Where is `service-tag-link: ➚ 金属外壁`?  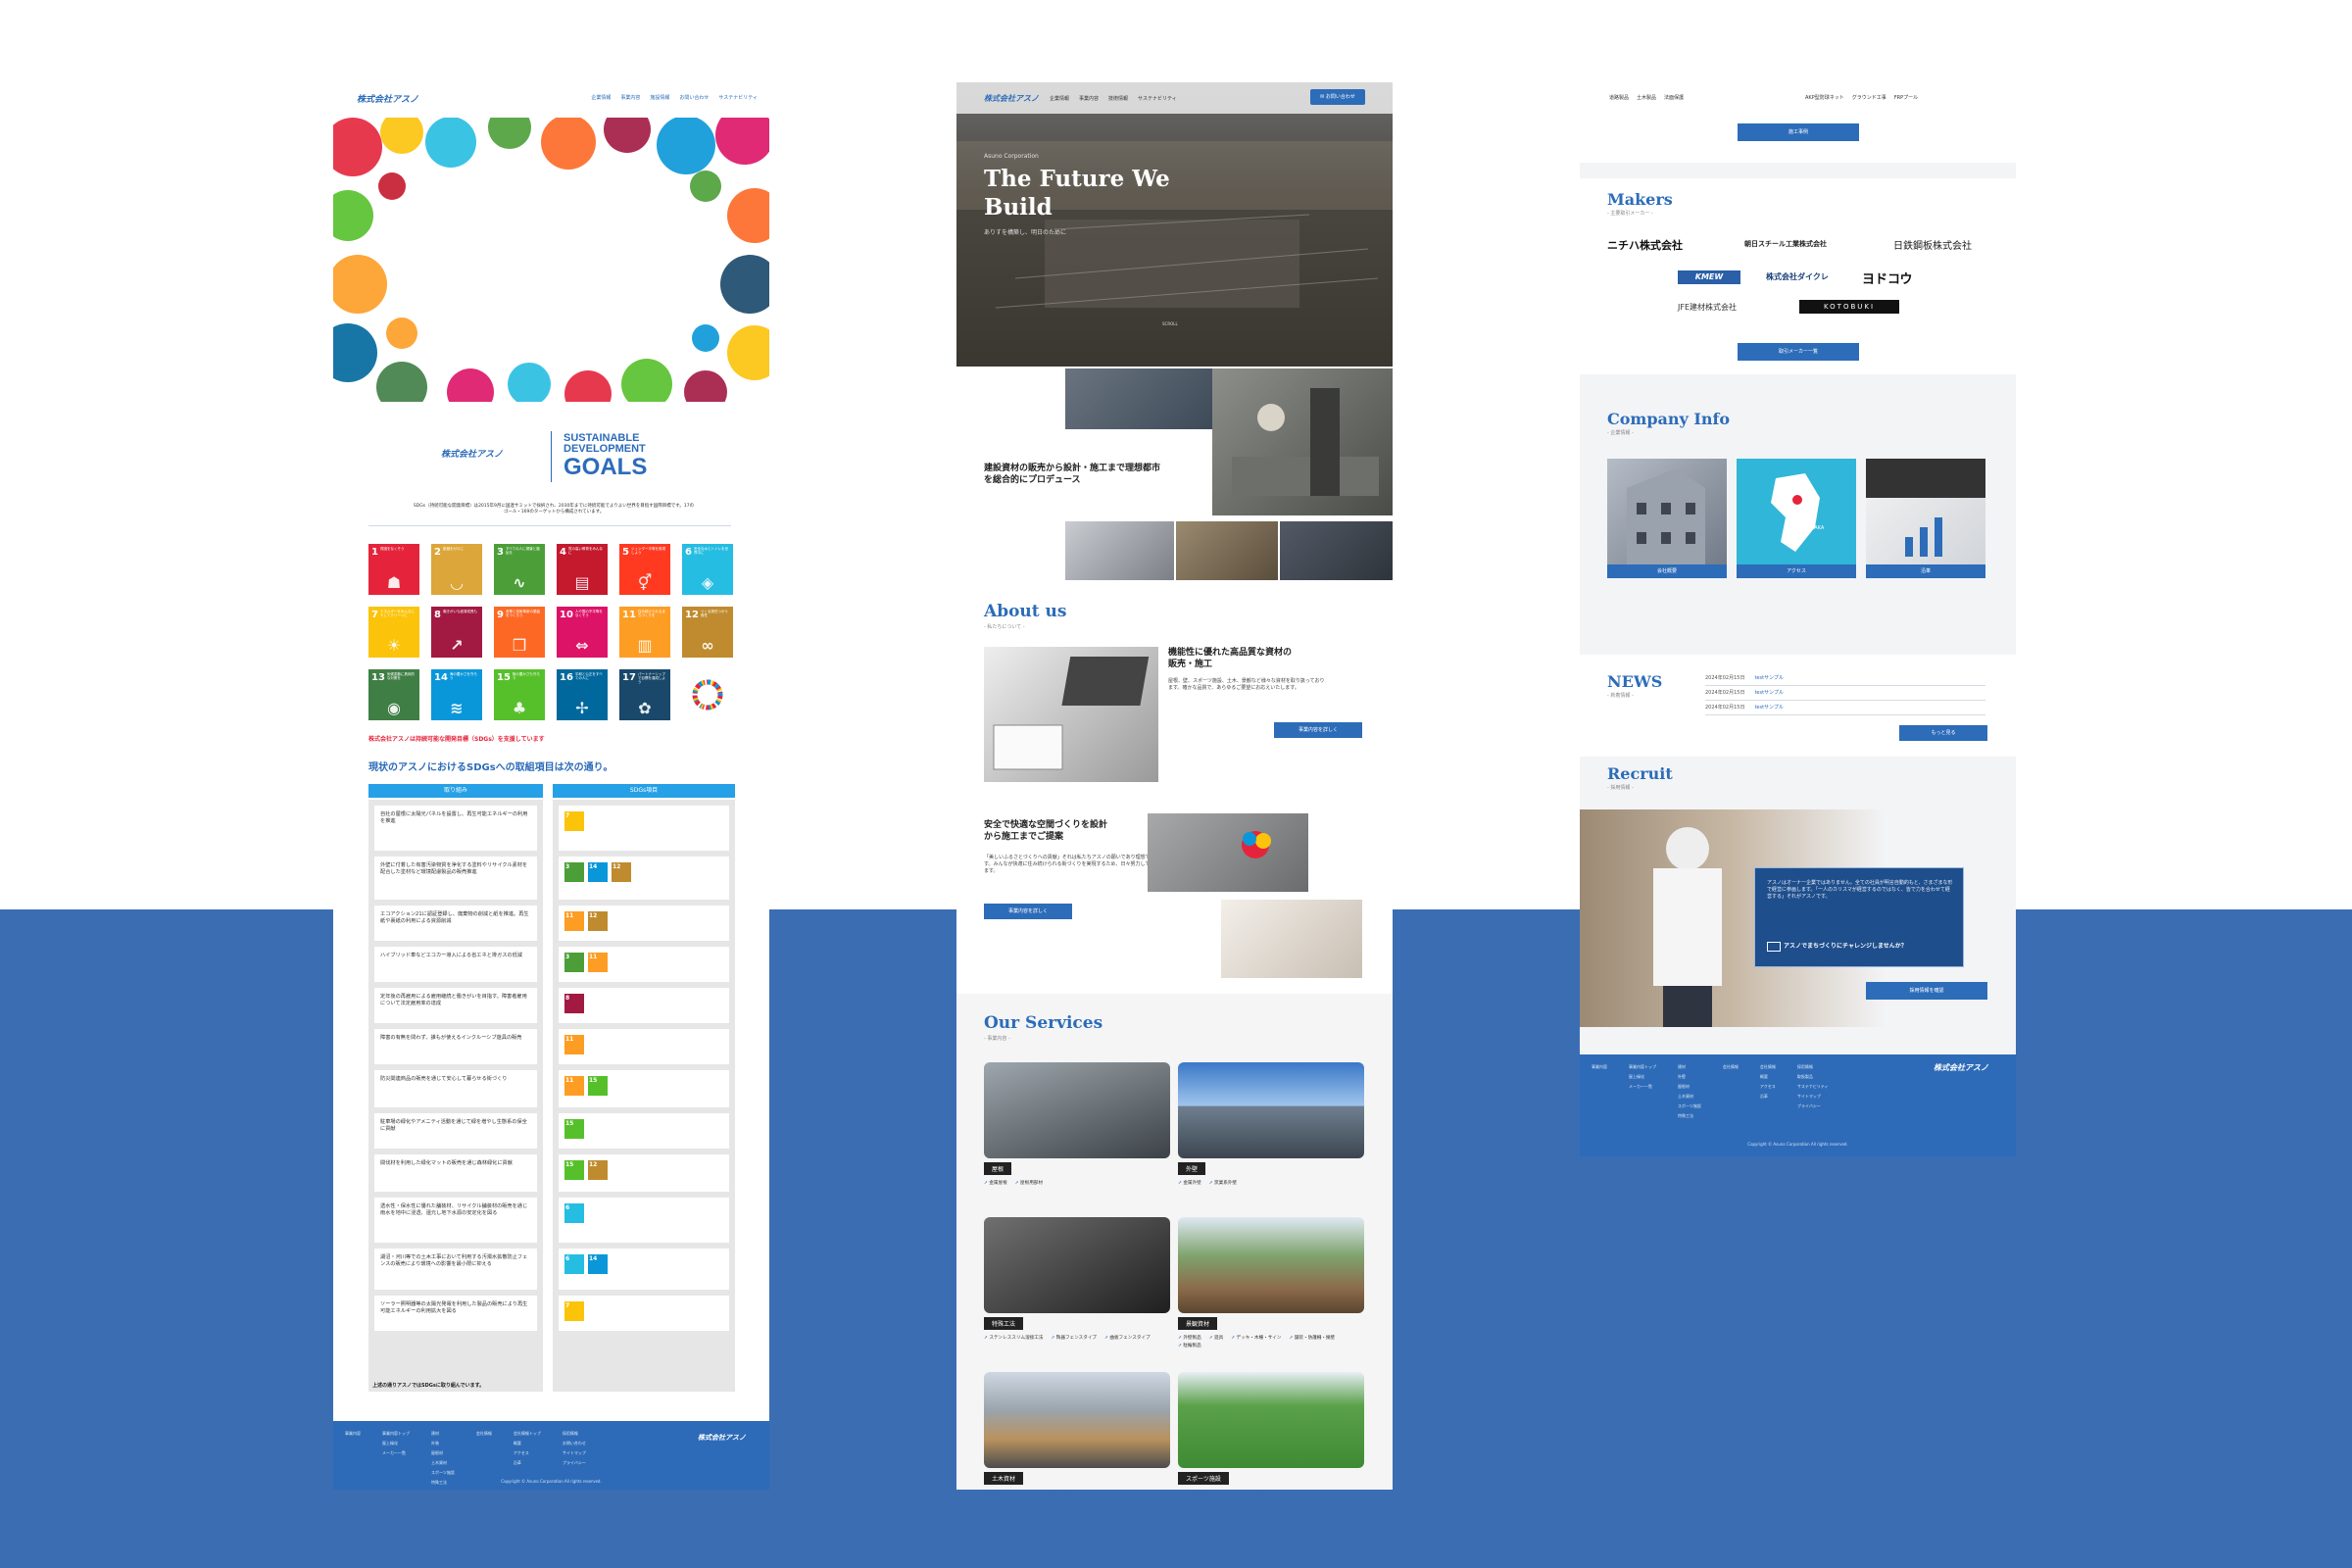 service-tag-link: ➚ 金属外壁 is located at coordinates (1189, 1183).